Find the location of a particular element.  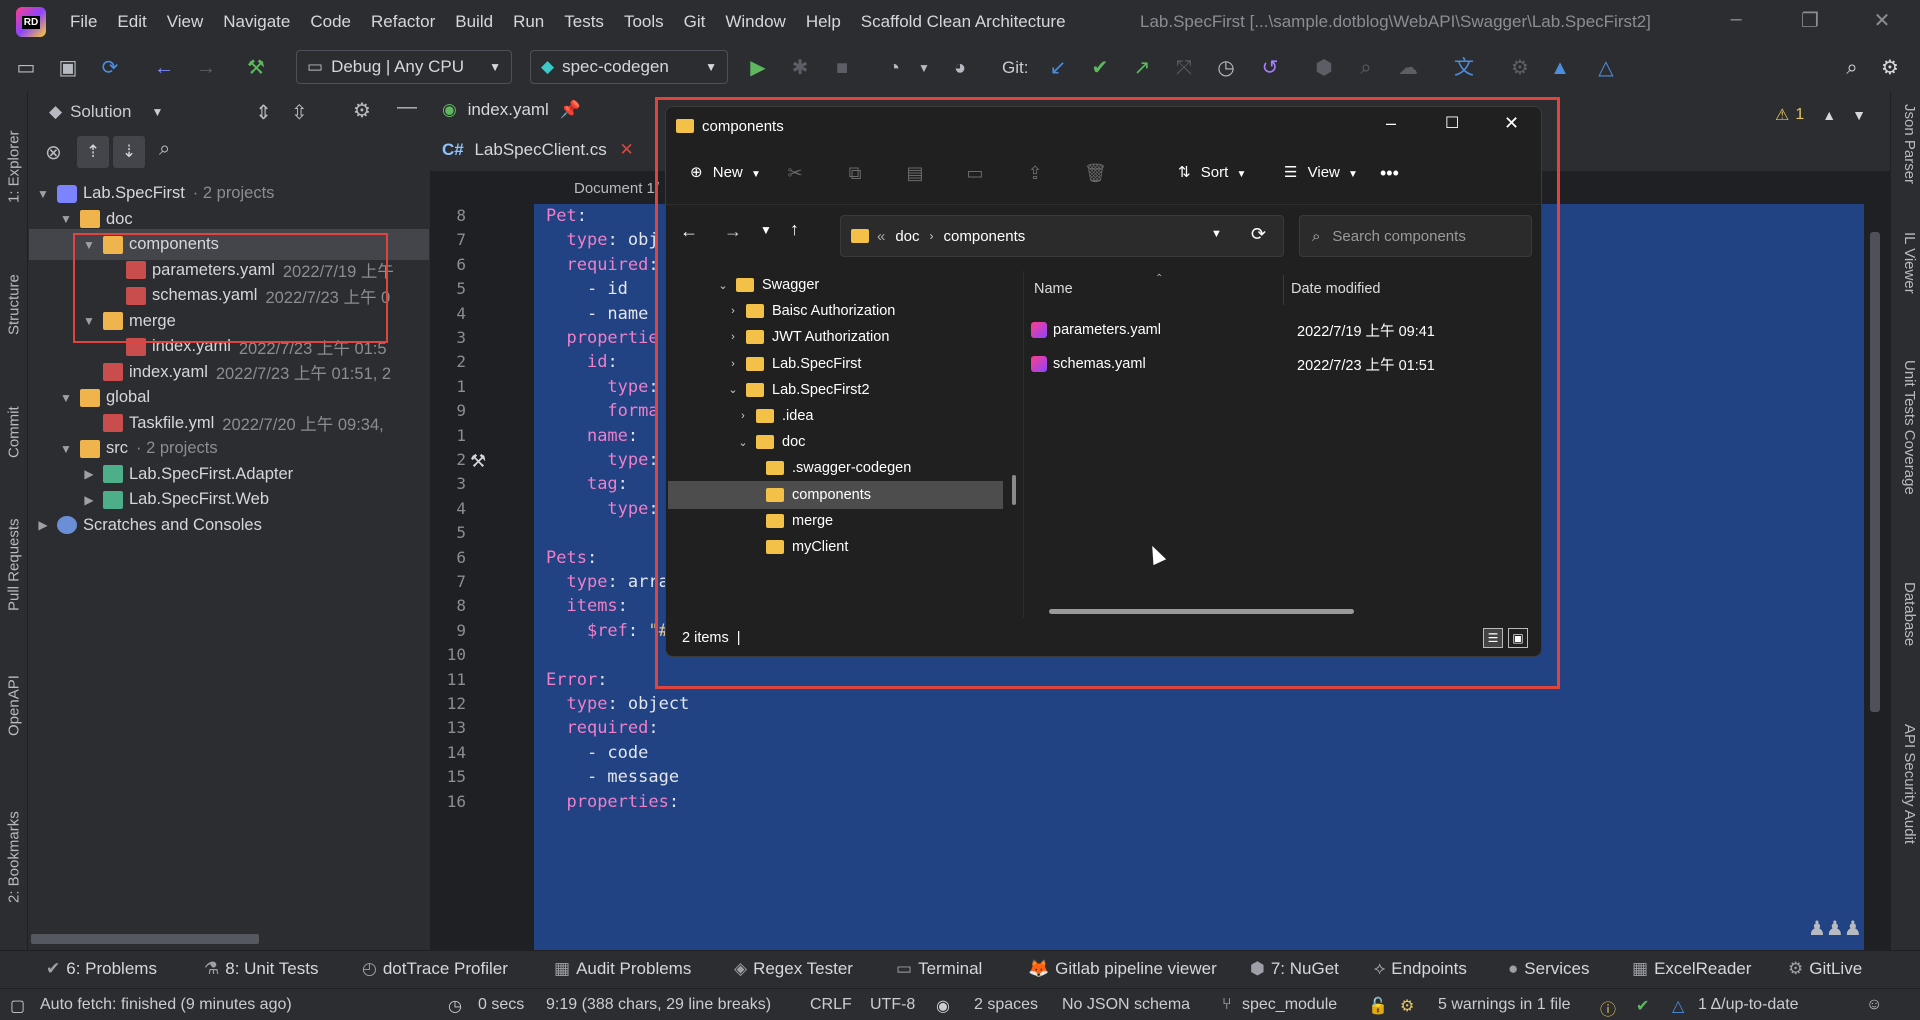

run-config-dropdown: ◆ spec-codegen ▼ is located at coordinates (629, 67).